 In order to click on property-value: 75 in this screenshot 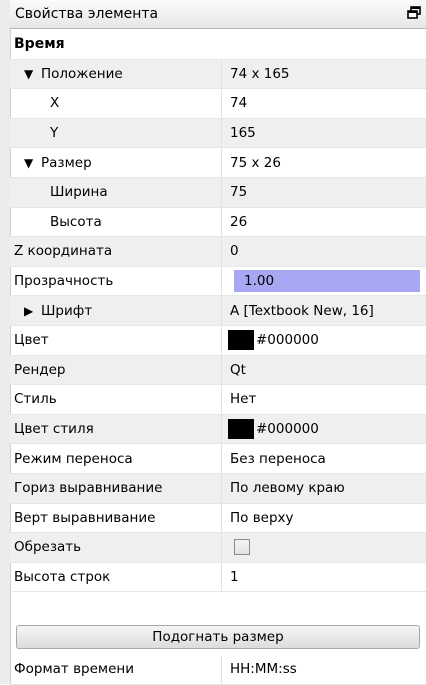, I will do `click(324, 192)`.